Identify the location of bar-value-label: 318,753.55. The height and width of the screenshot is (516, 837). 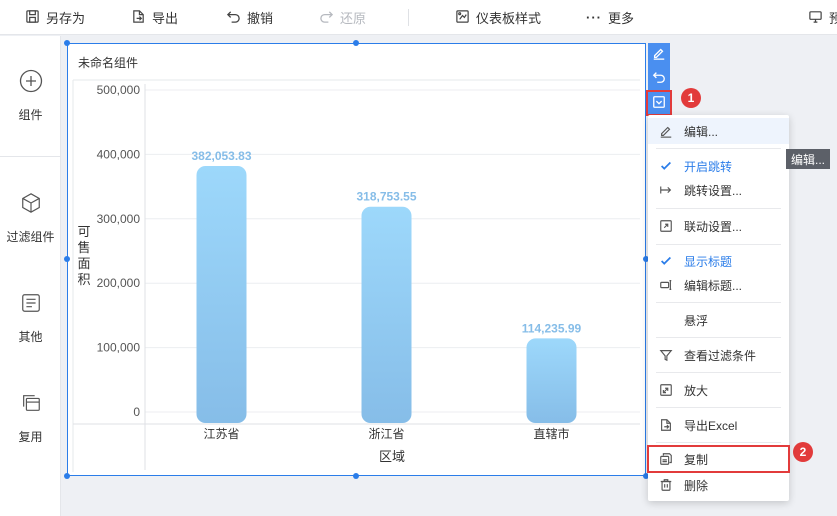
(386, 197).